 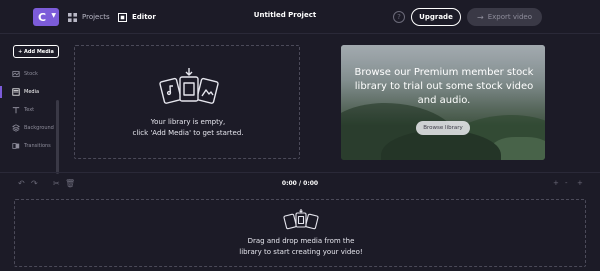 What do you see at coordinates (53, 15) in the screenshot?
I see `chevron-down-icon: ▼` at bounding box center [53, 15].